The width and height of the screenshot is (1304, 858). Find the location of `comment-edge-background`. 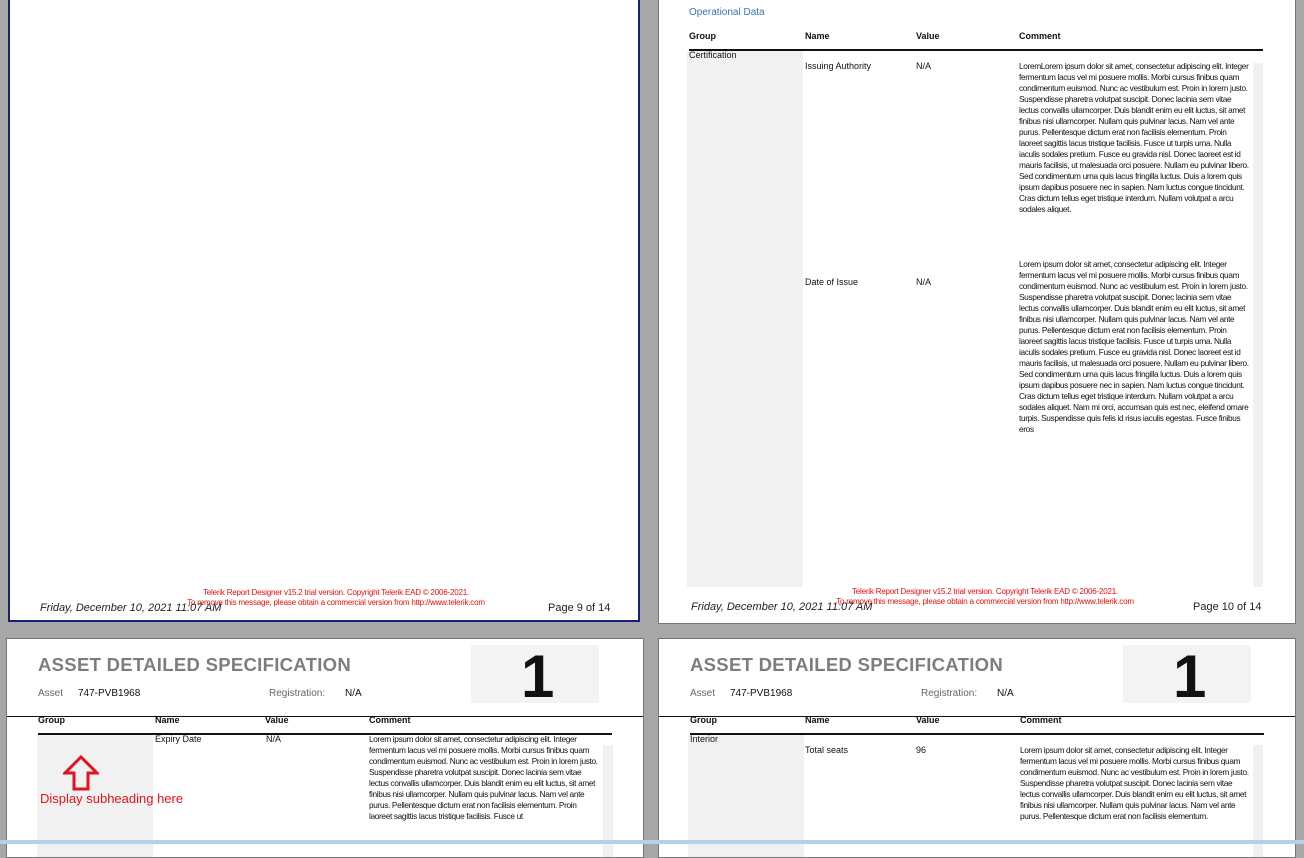

comment-edge-background is located at coordinates (1258, 325).